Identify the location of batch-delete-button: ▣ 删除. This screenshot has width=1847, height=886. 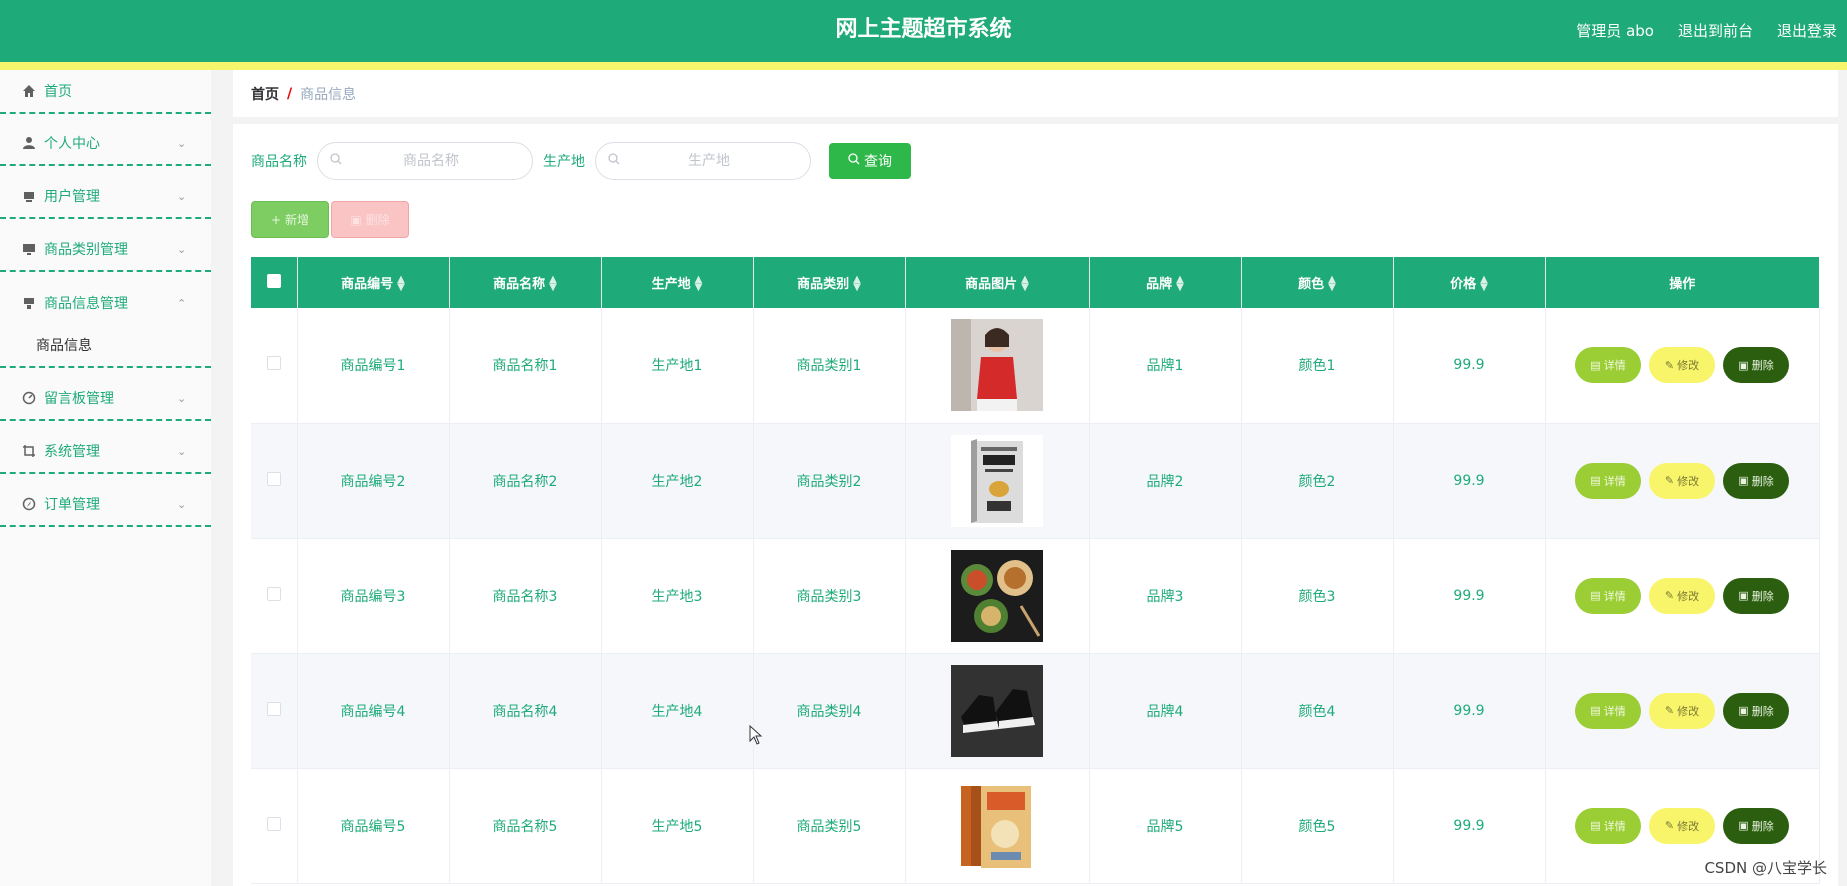
(370, 219).